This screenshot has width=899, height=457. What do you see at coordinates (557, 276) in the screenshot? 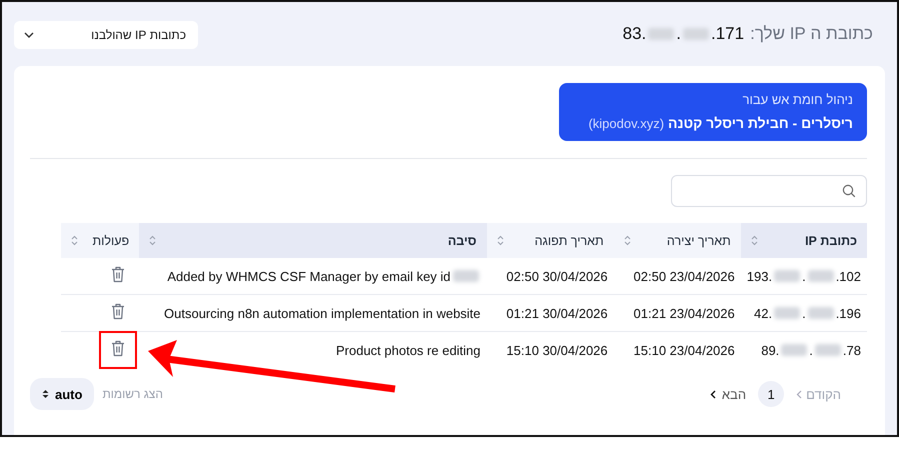
I see `table-cell: 02:50 30/04/2026` at bounding box center [557, 276].